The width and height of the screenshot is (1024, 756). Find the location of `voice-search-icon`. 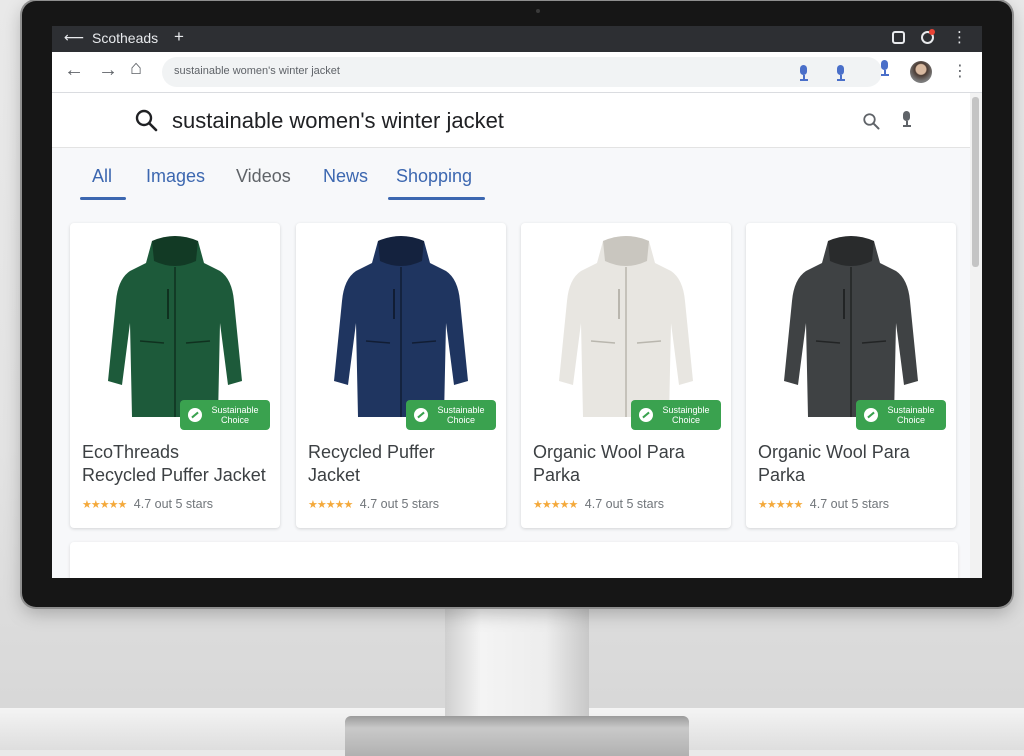

voice-search-icon is located at coordinates (885, 68).